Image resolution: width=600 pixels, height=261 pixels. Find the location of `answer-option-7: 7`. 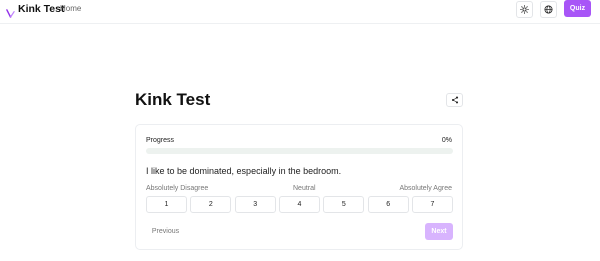

answer-option-7: 7 is located at coordinates (432, 204).